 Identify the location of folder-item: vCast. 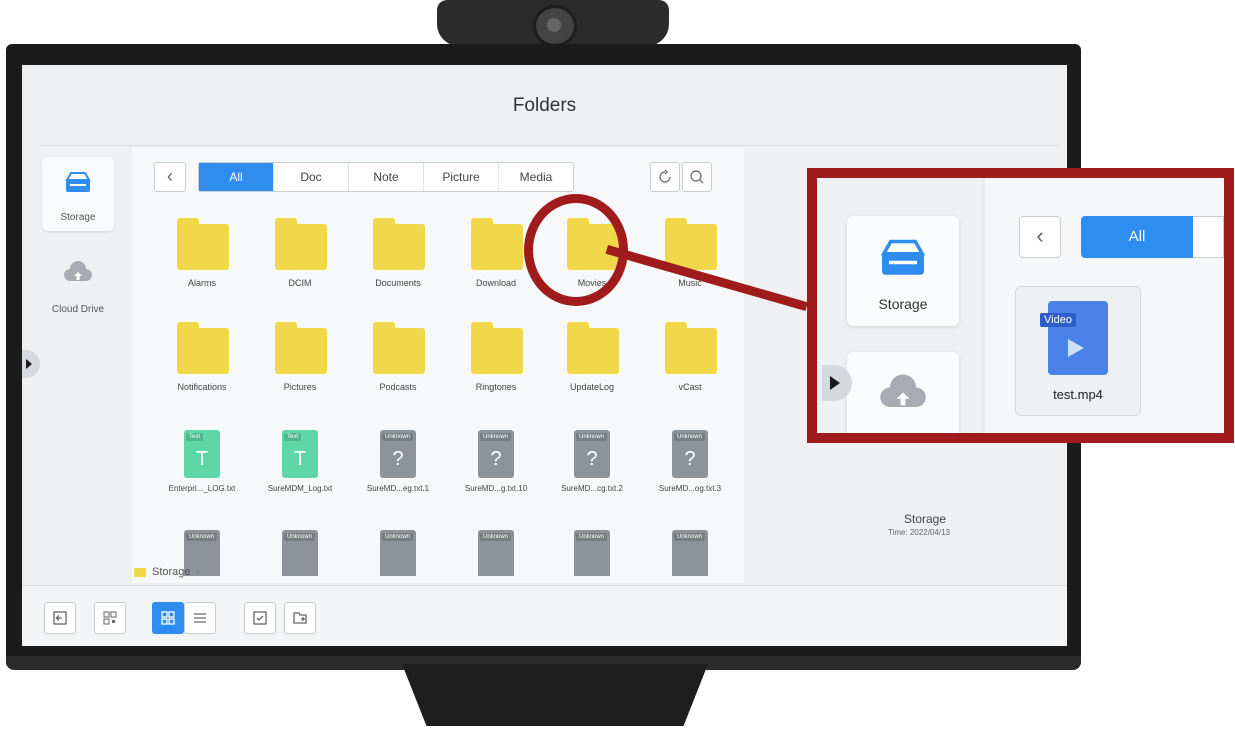
(685, 365).